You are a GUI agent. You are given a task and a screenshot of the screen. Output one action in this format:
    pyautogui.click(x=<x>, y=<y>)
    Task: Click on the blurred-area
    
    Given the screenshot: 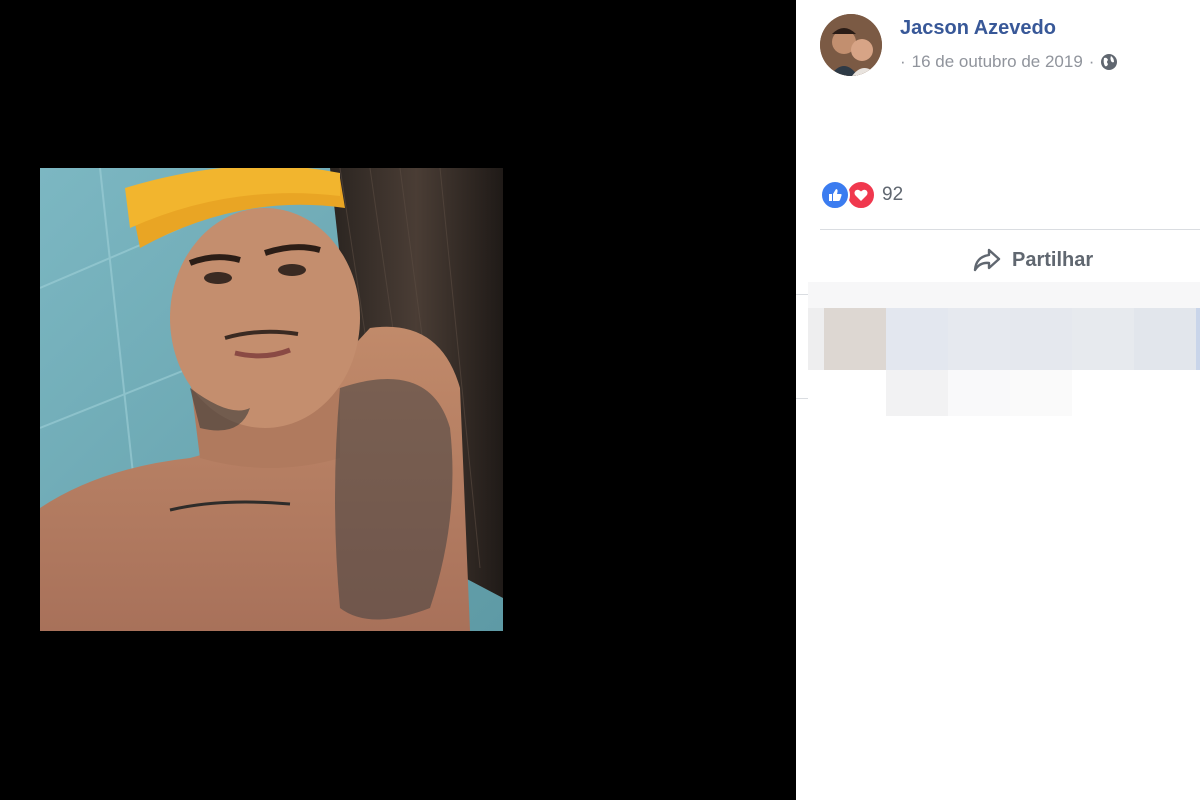 What is the action you would take?
    pyautogui.click(x=998, y=352)
    